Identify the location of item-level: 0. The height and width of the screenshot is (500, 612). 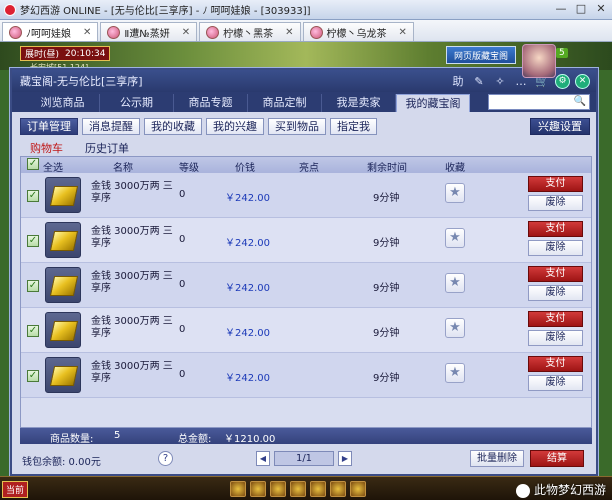
(182, 239).